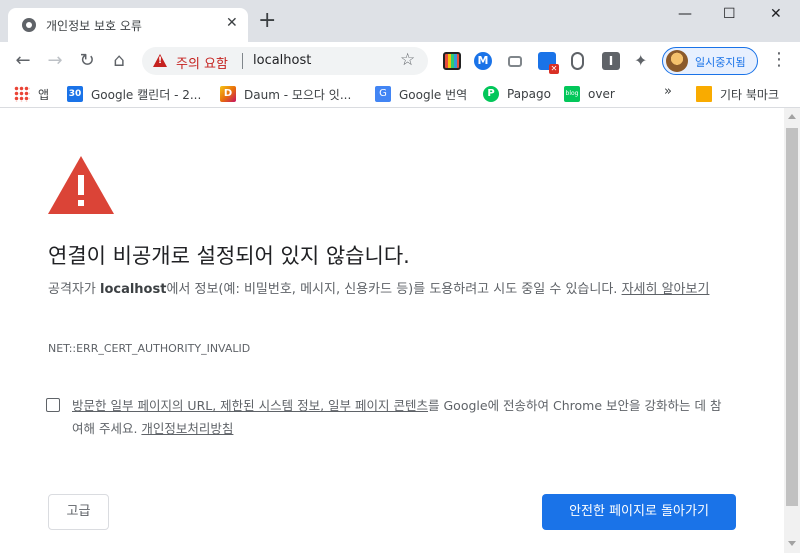 This screenshot has height=553, width=800. I want to click on menu-dots-icon: ⋮, so click(779, 60).